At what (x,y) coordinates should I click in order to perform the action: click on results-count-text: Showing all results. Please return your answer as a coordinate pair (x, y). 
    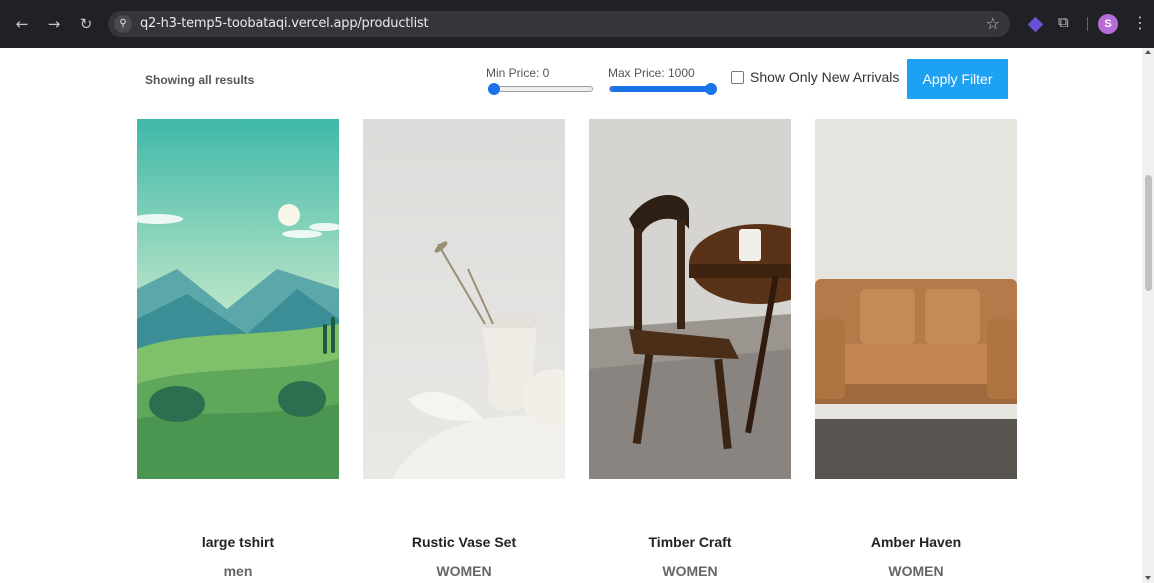
    Looking at the image, I should click on (200, 80).